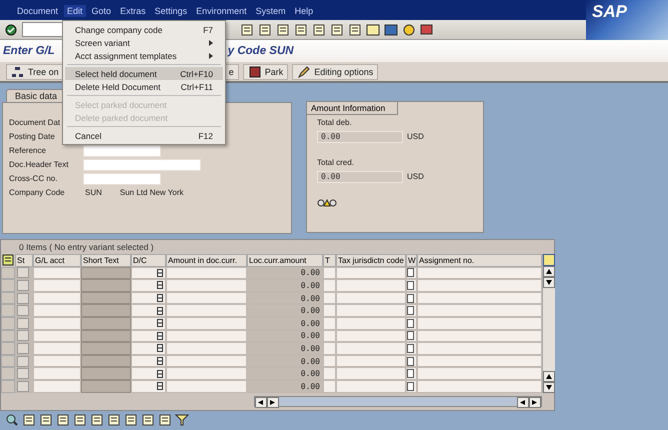  What do you see at coordinates (270, 11) in the screenshot?
I see `menu-item: System` at bounding box center [270, 11].